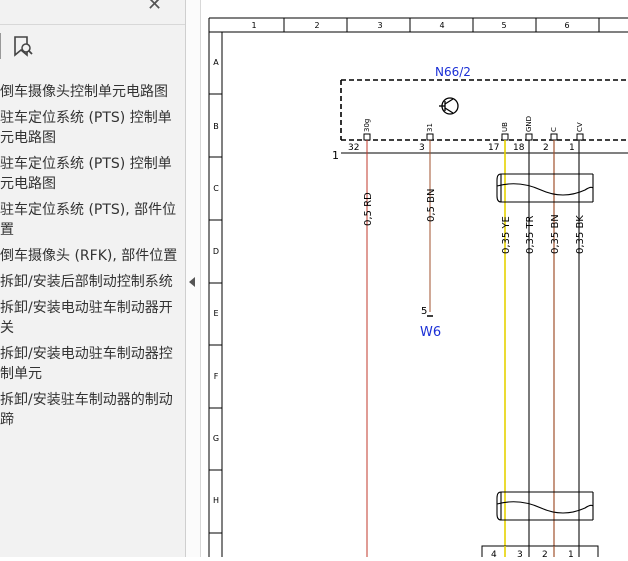  What do you see at coordinates (449, 106) in the screenshot?
I see `transistor-icon` at bounding box center [449, 106].